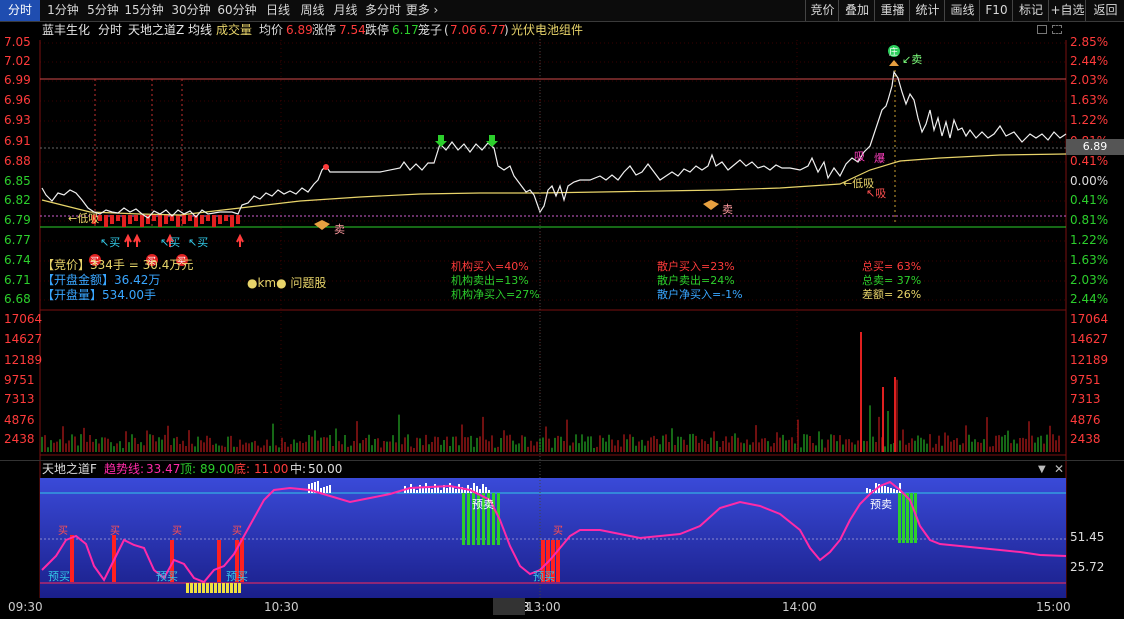  What do you see at coordinates (69, 469) in the screenshot?
I see `sub-indicator-name: 天地之道F` at bounding box center [69, 469].